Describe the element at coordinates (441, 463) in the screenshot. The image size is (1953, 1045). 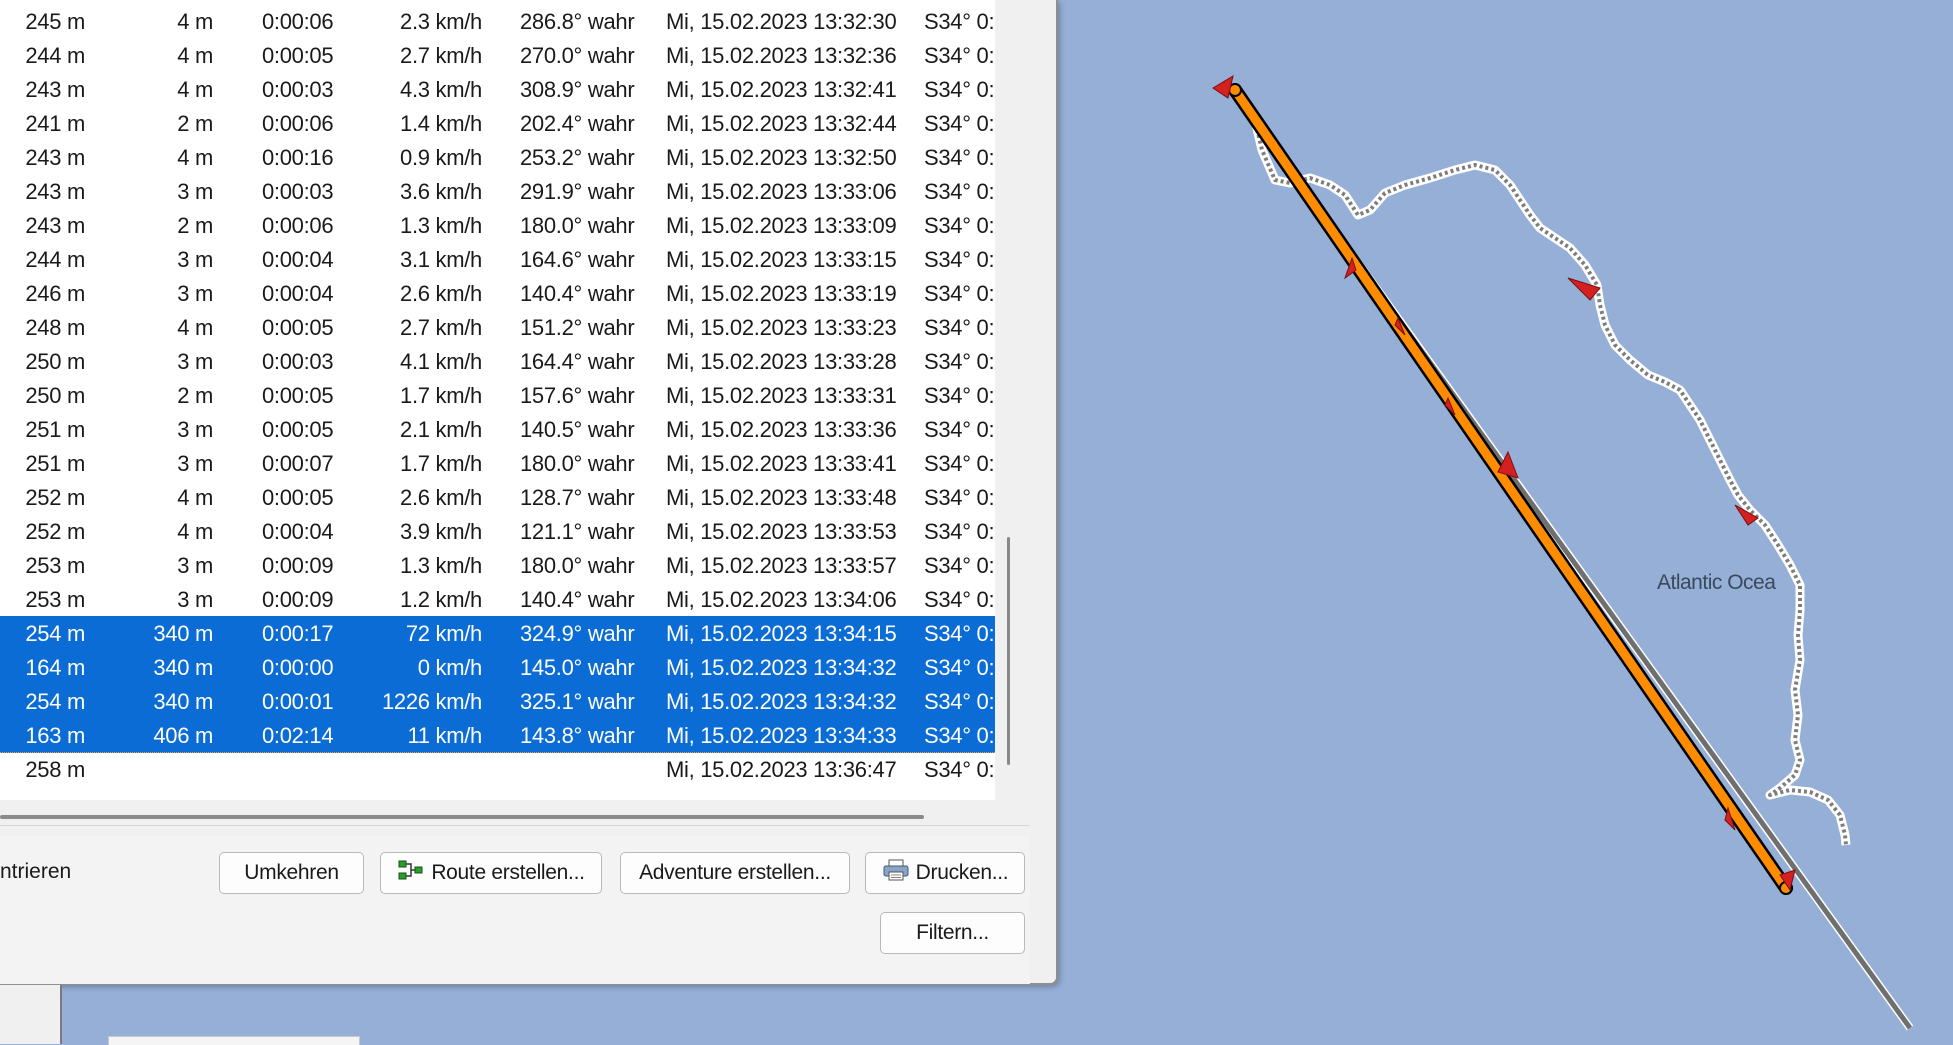
I see `speed-cell: 1.7 km/h` at that location.